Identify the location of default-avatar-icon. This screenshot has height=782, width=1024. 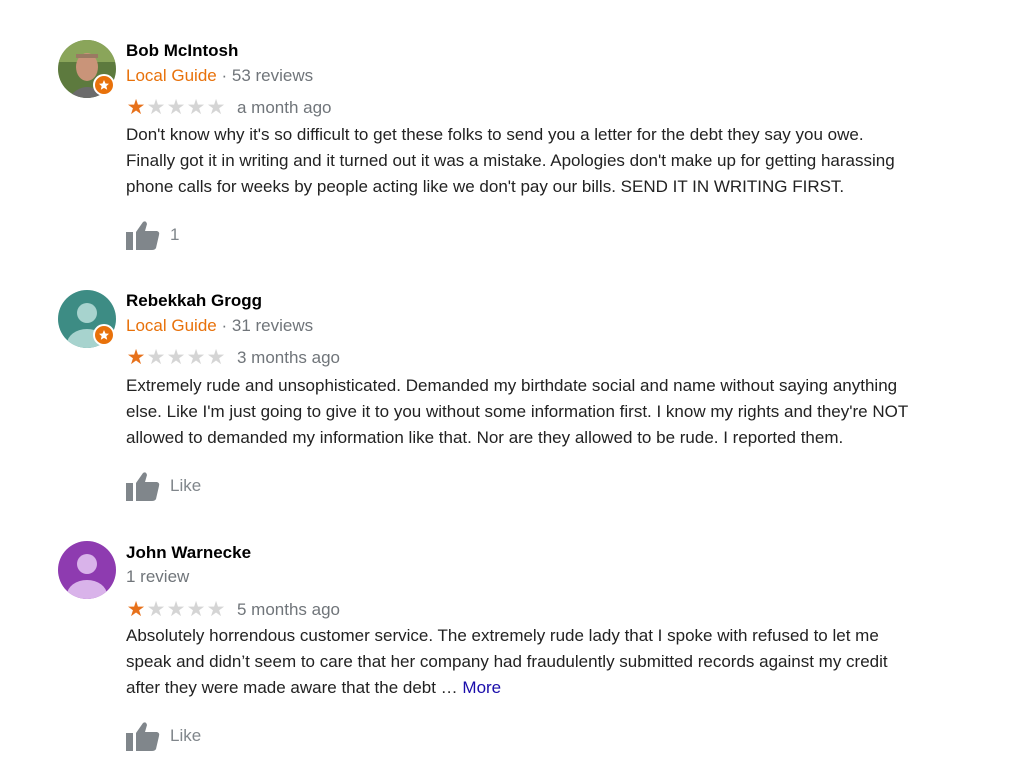
(87, 570).